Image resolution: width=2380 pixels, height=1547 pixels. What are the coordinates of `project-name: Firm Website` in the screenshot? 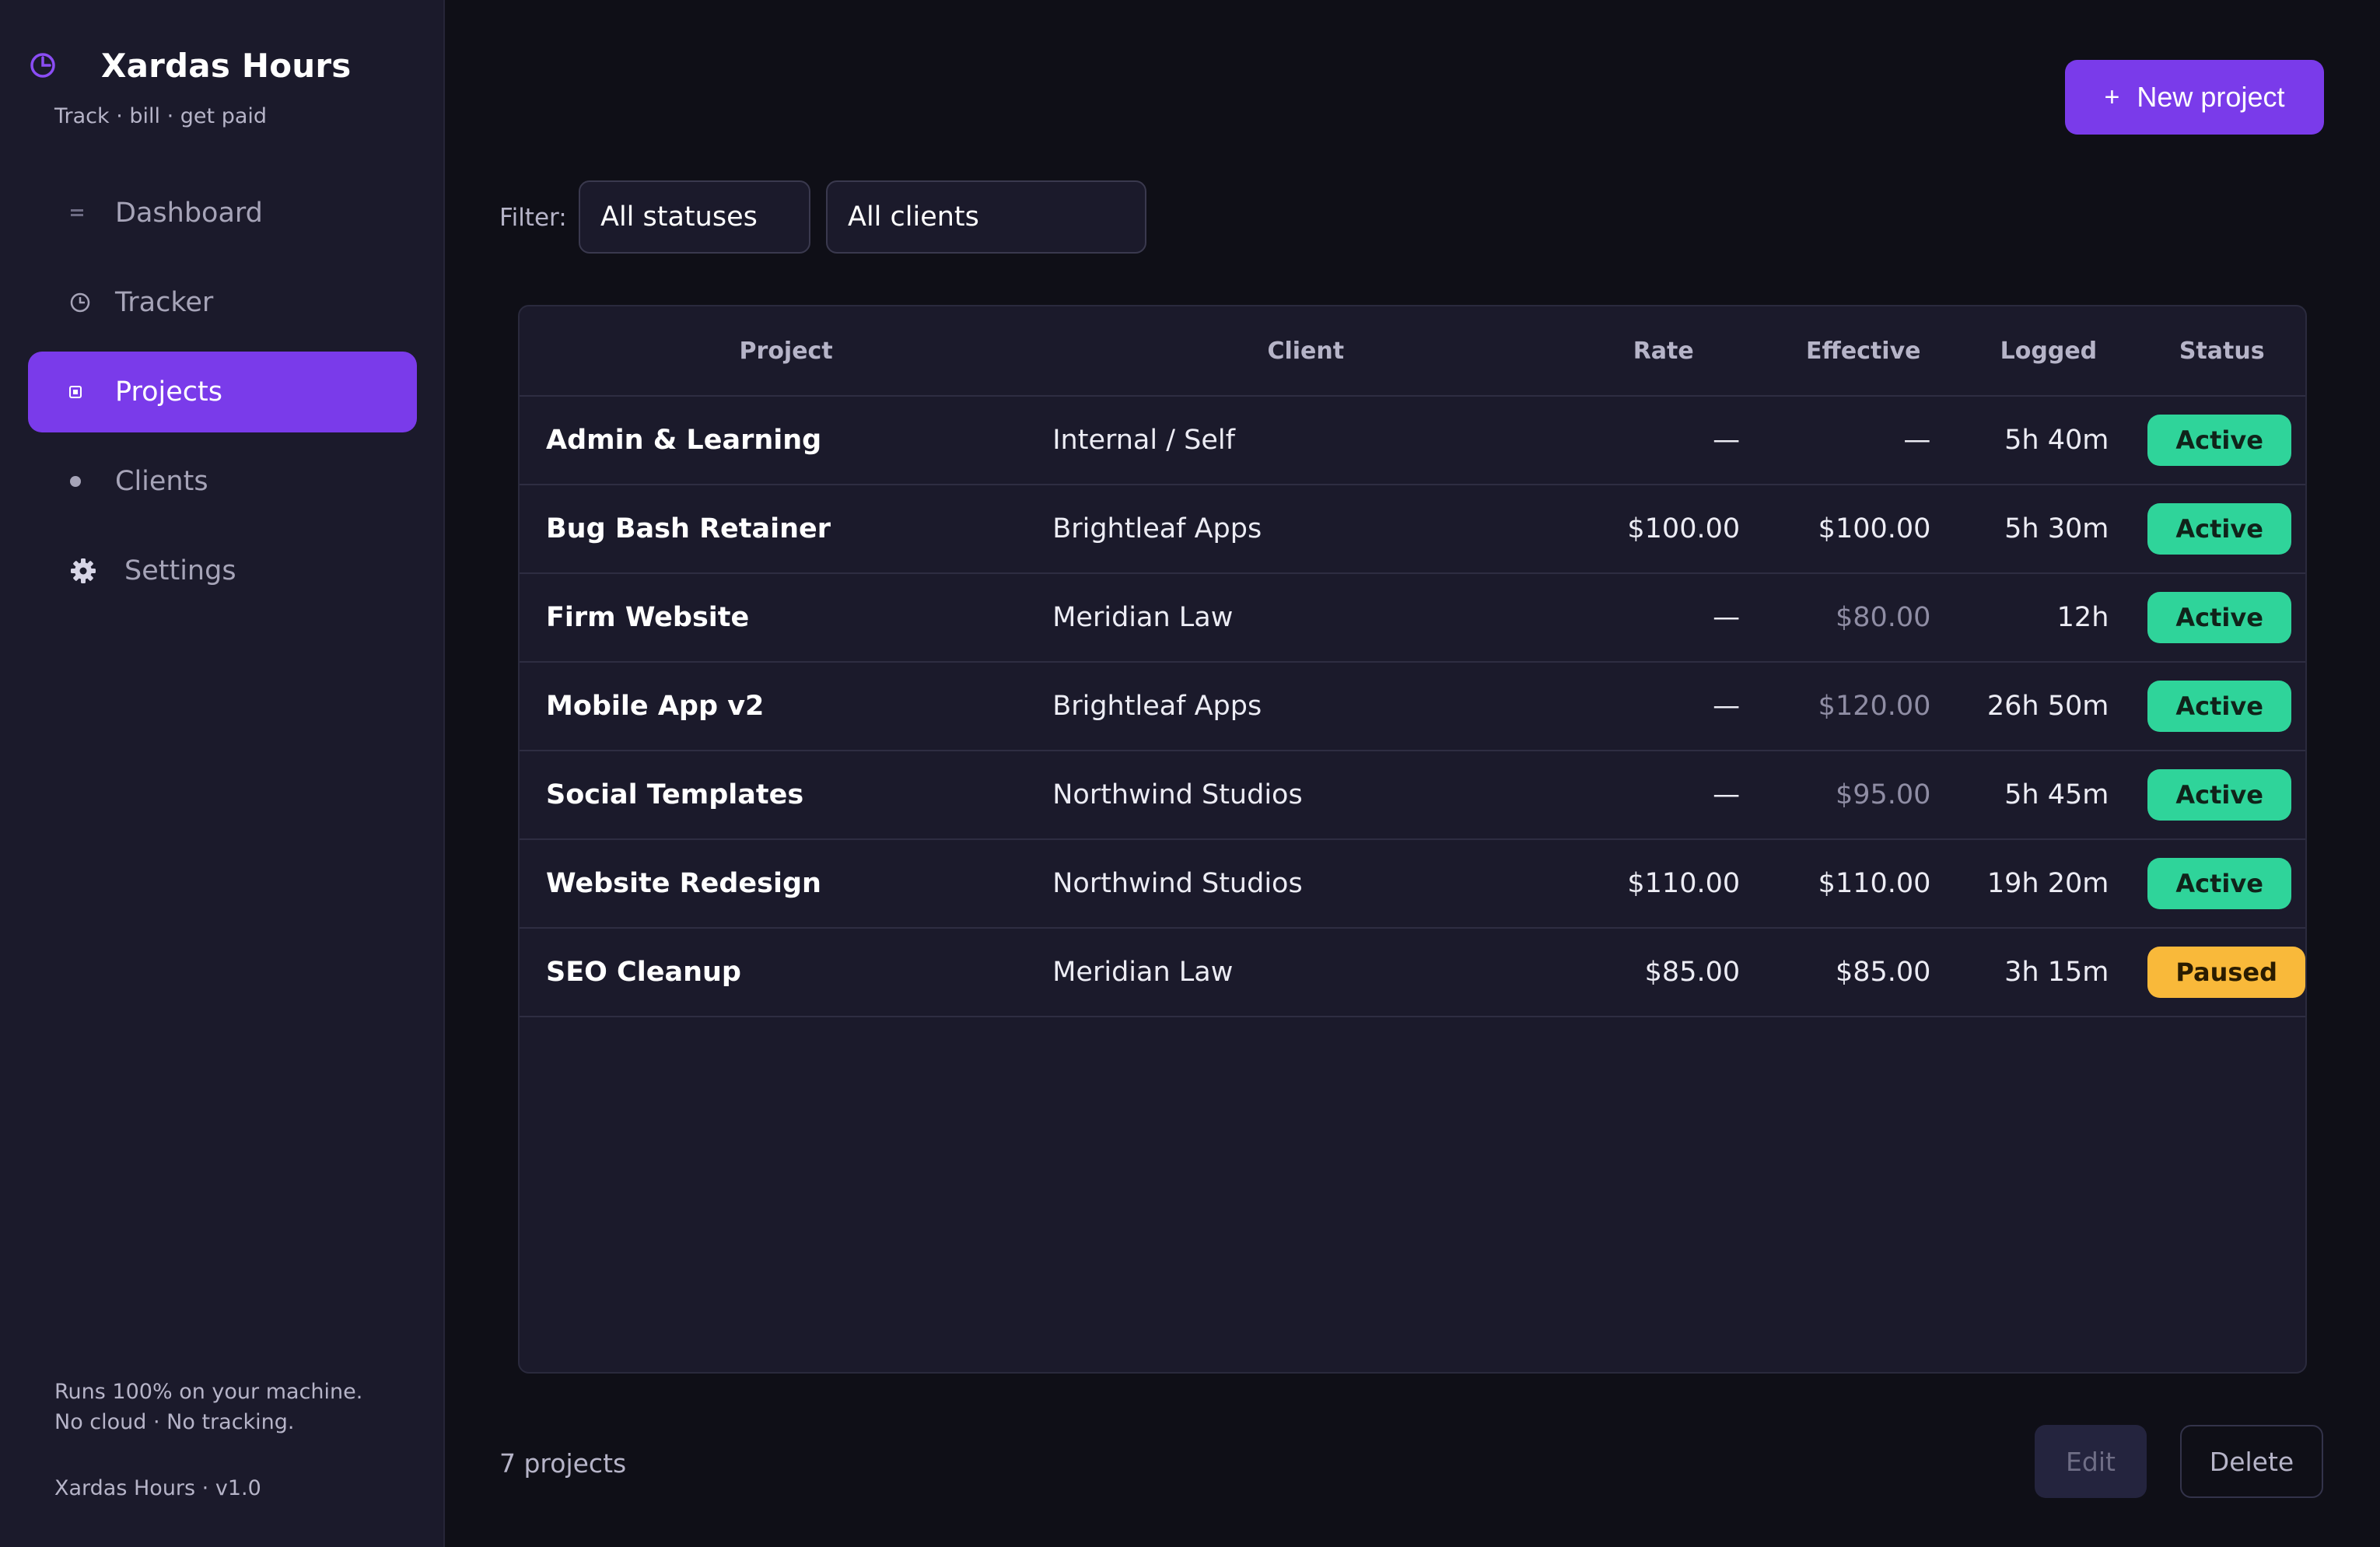 It's located at (787, 618).